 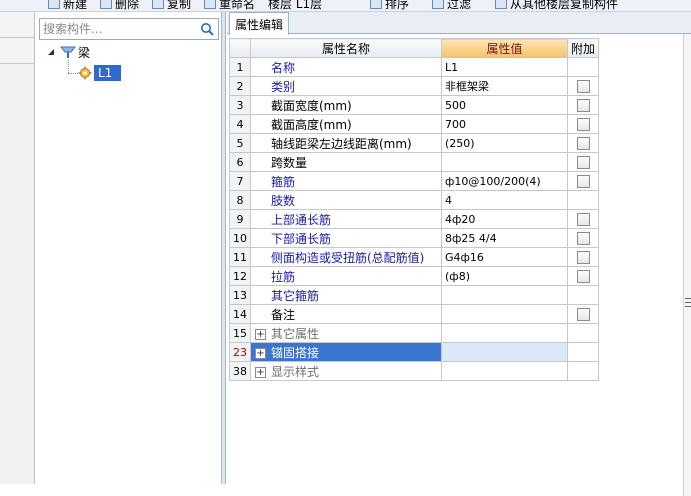 I want to click on grid-corner, so click(x=240, y=48).